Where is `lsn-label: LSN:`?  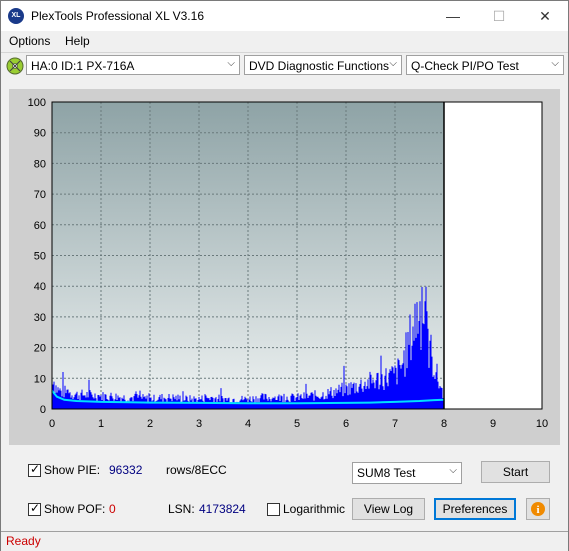 lsn-label: LSN: is located at coordinates (181, 509).